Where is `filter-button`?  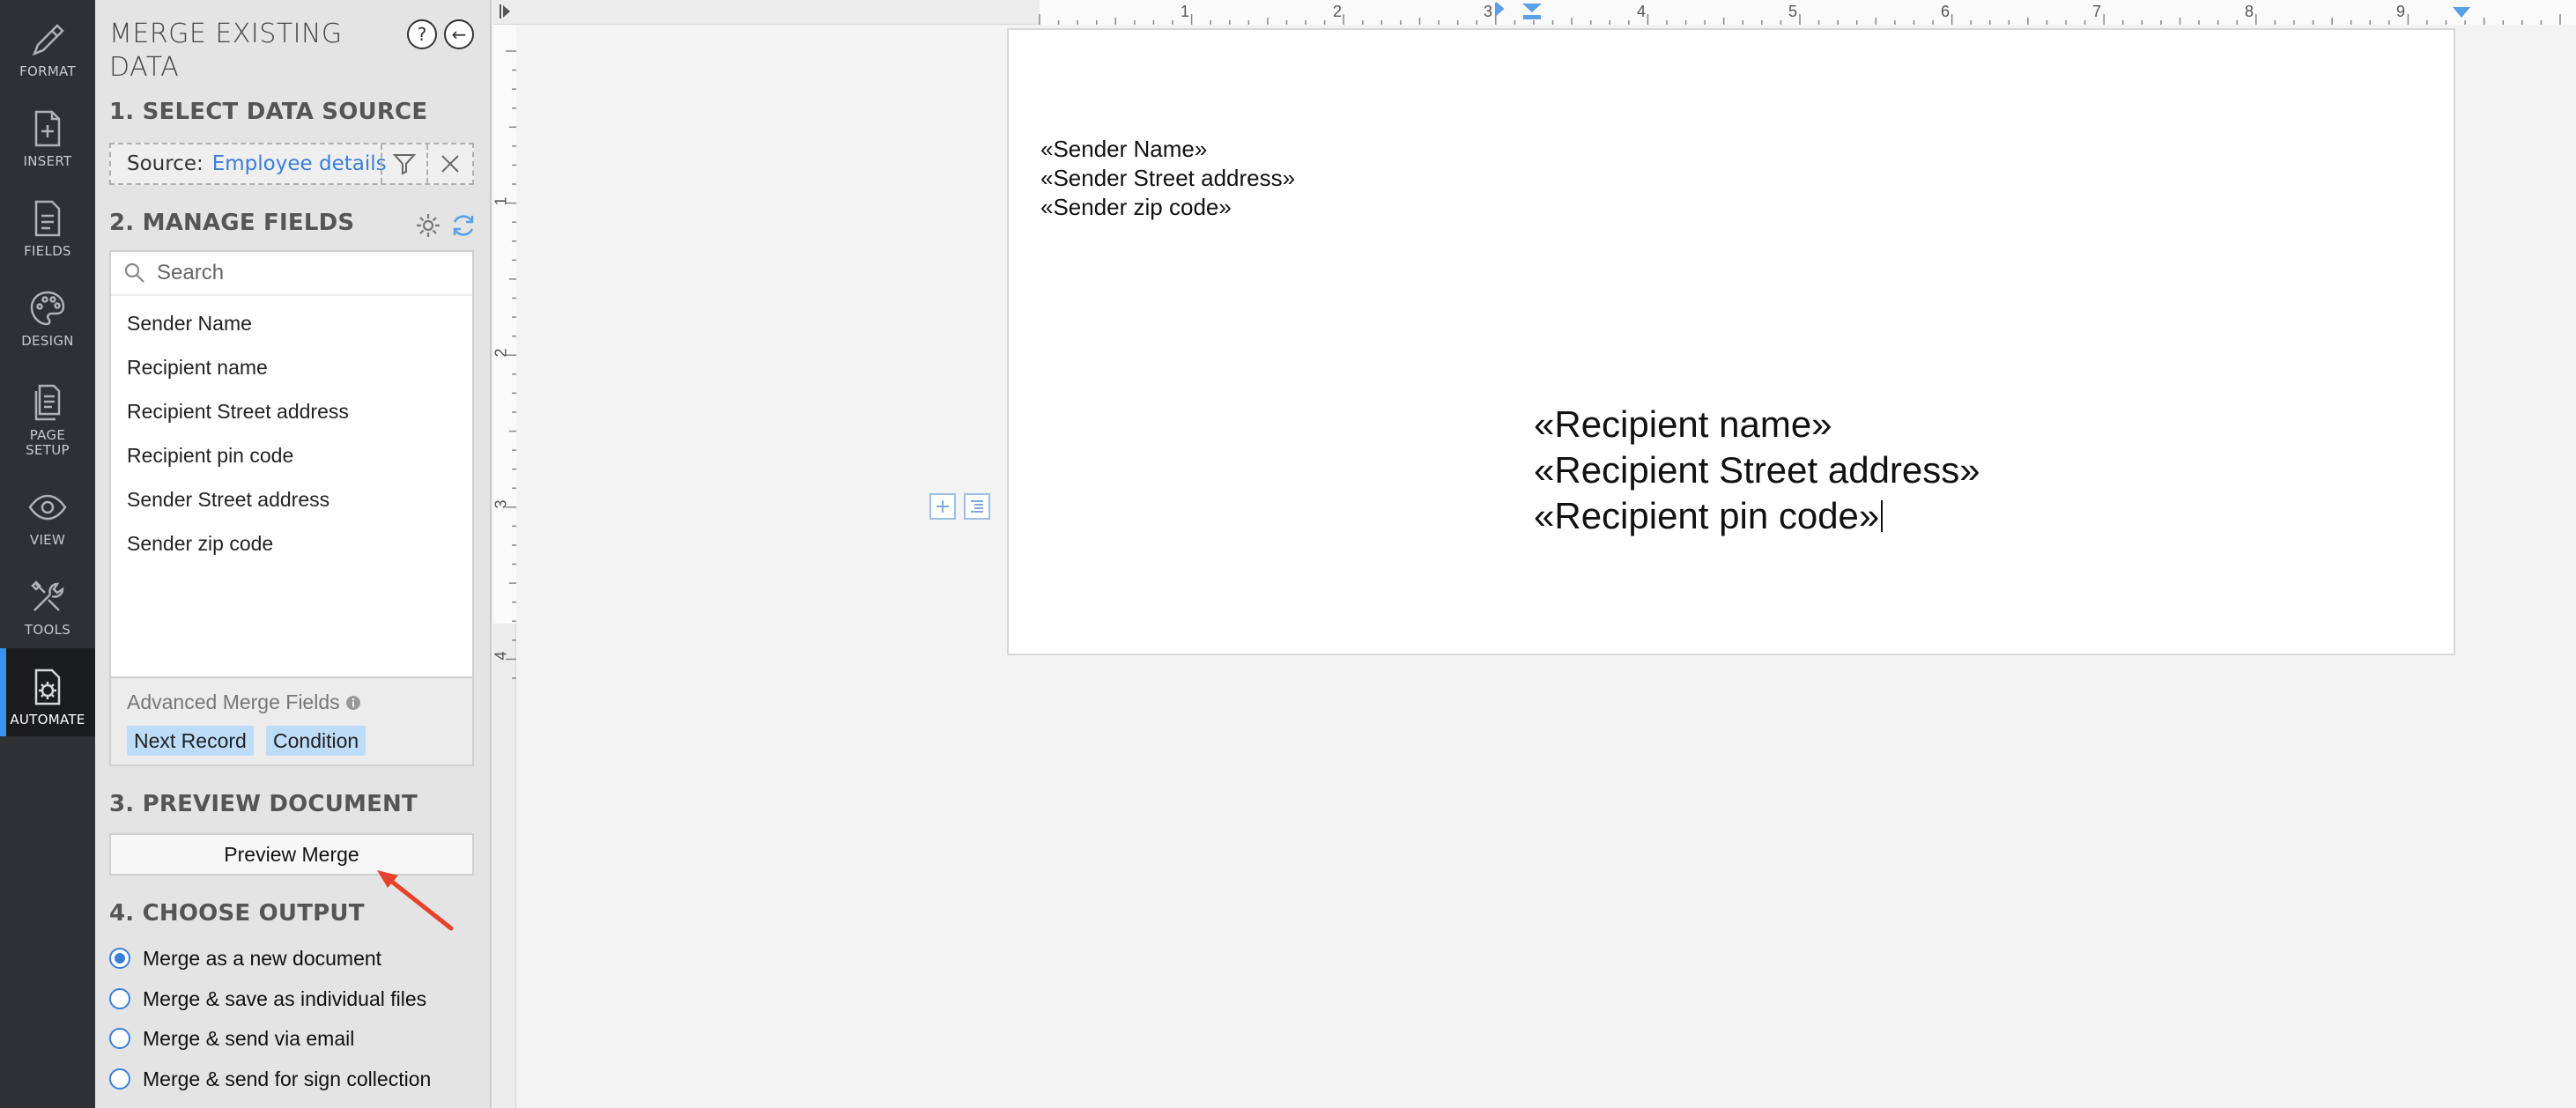 filter-button is located at coordinates (404, 163).